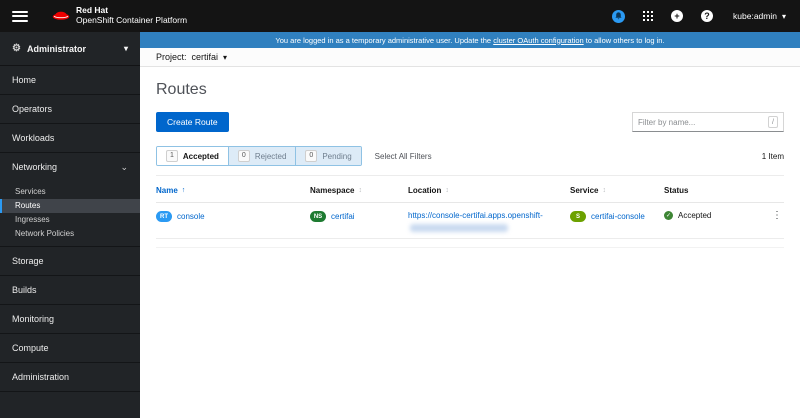  Describe the element at coordinates (403, 156) in the screenshot. I see `select-all-filters: Select All Filters` at that location.